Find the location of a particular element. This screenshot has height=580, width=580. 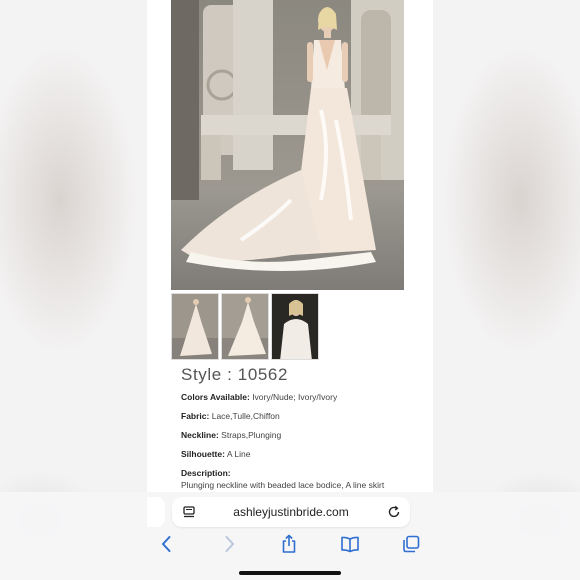

fabric-value: Lace,Tulle,Chiffon is located at coordinates (245, 416).